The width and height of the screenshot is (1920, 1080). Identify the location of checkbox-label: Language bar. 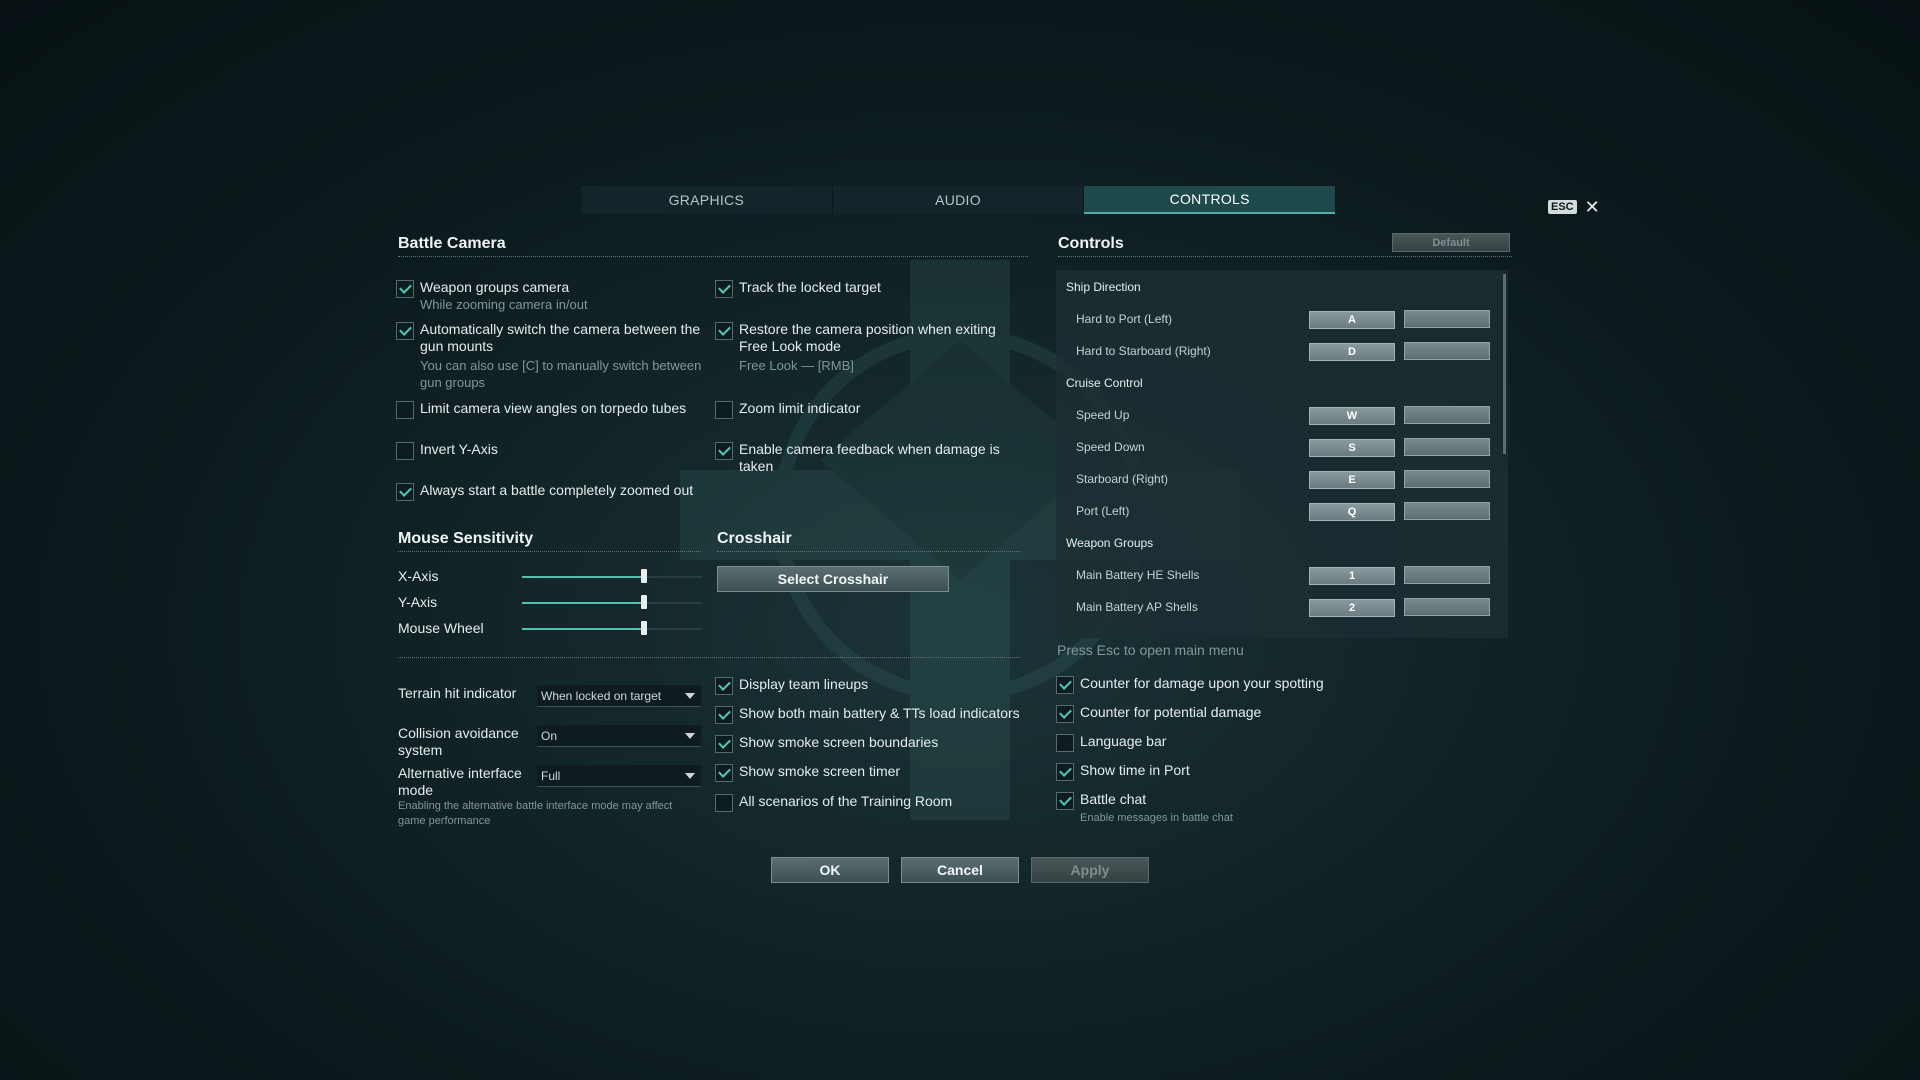
(1123, 741).